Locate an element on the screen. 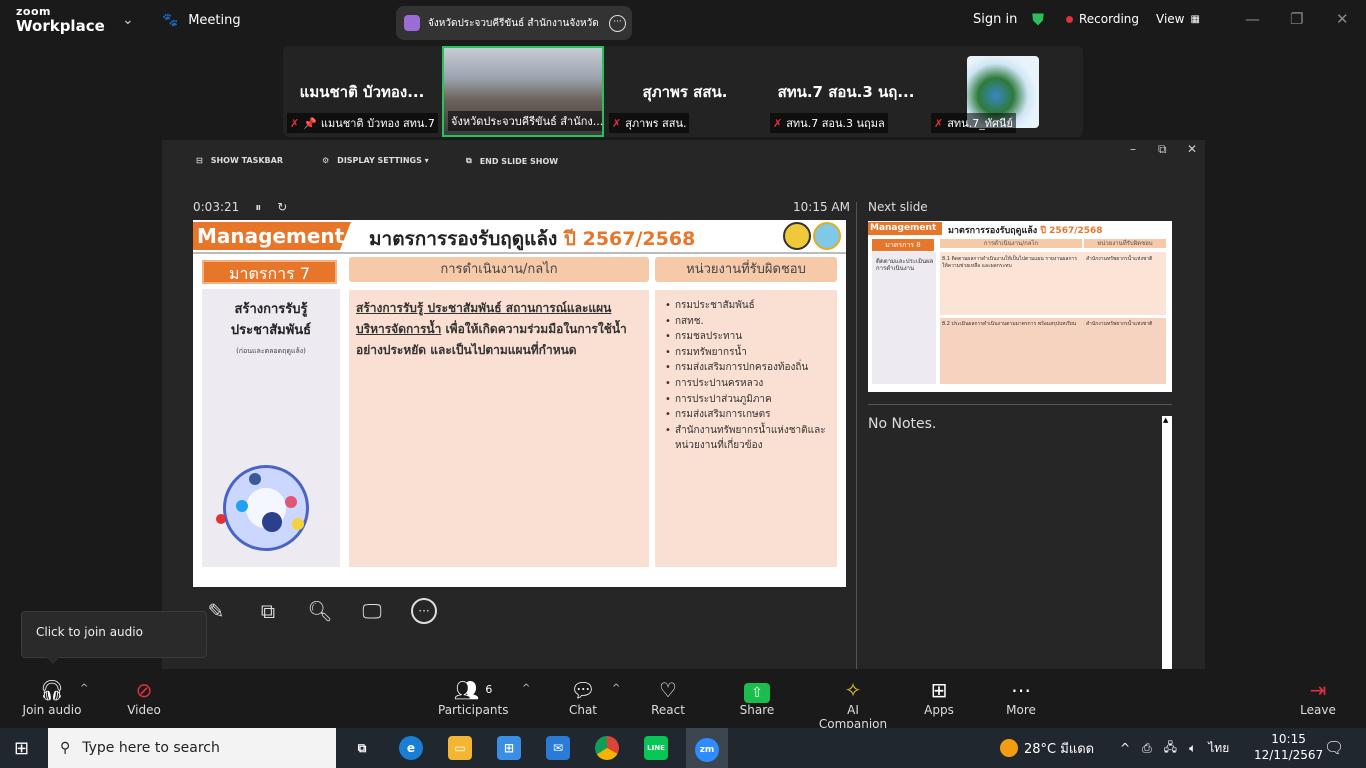 Image resolution: width=1366 pixels, height=768 pixels. taskbar-date: 12/11/2567 is located at coordinates (1289, 755).